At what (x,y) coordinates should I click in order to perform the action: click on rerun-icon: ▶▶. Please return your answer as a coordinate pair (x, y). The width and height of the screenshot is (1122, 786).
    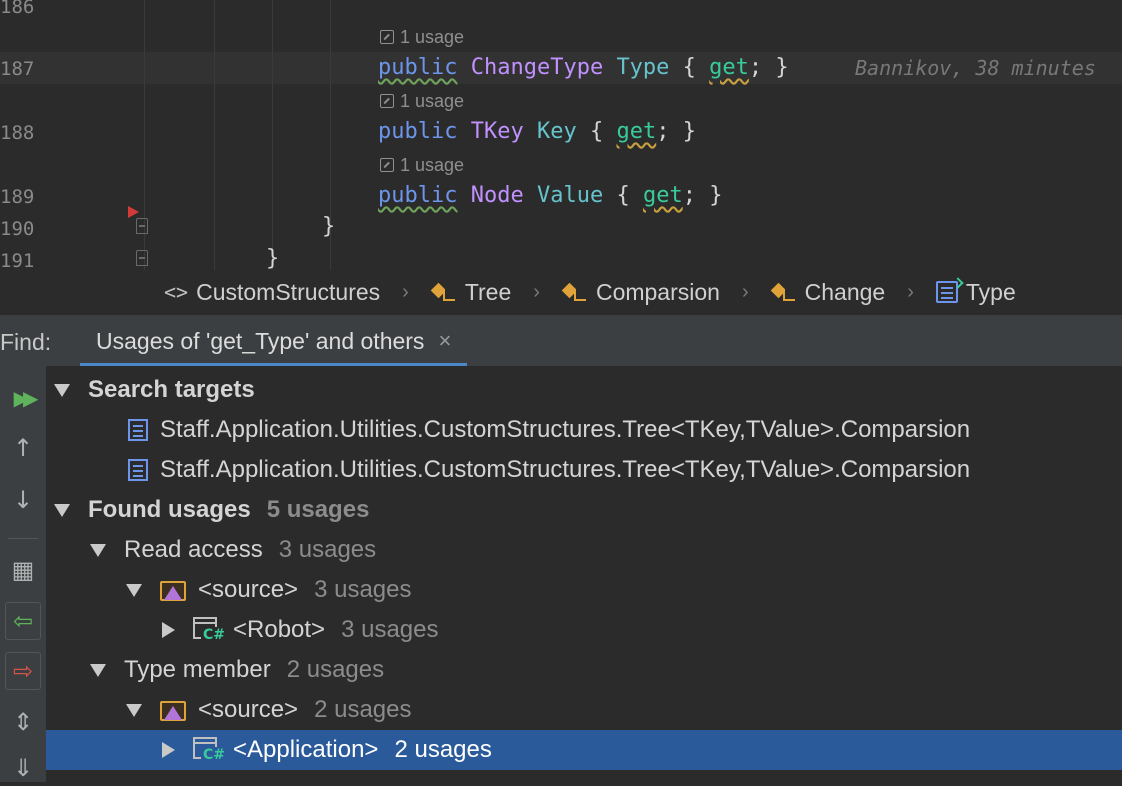
    Looking at the image, I should click on (23, 398).